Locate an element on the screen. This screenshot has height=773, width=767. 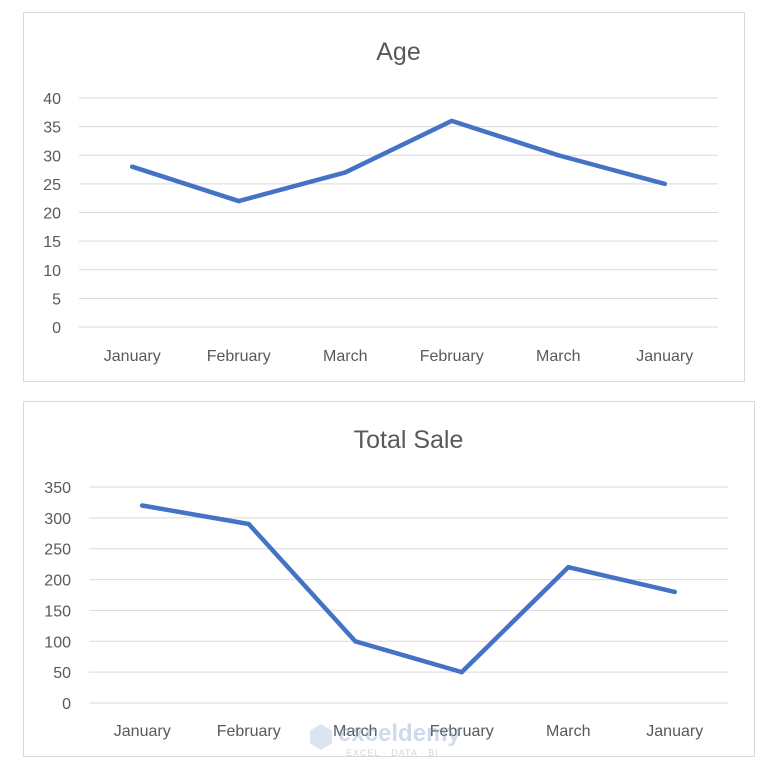
watermark-name: exceldemy is located at coordinates (399, 733).